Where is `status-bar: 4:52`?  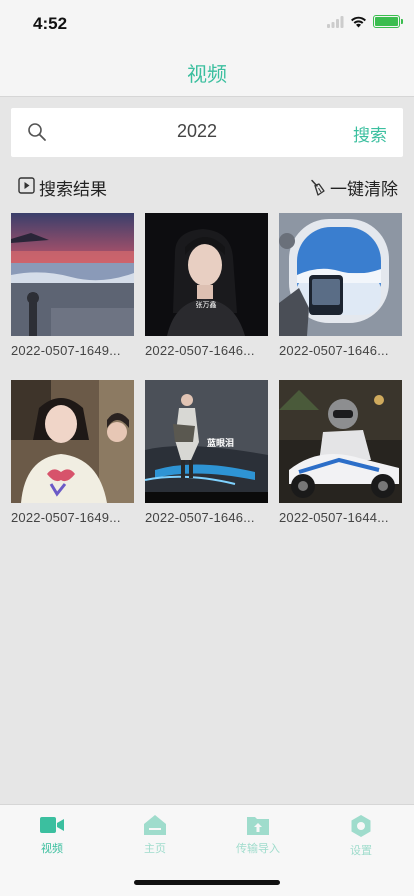
status-bar: 4:52 is located at coordinates (207, 25).